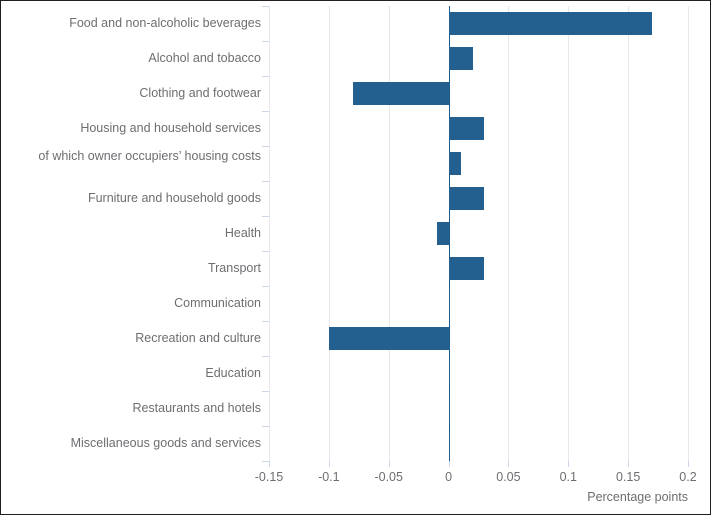 This screenshot has height=515, width=711. What do you see at coordinates (508, 477) in the screenshot?
I see `x-tick-label: 0.05` at bounding box center [508, 477].